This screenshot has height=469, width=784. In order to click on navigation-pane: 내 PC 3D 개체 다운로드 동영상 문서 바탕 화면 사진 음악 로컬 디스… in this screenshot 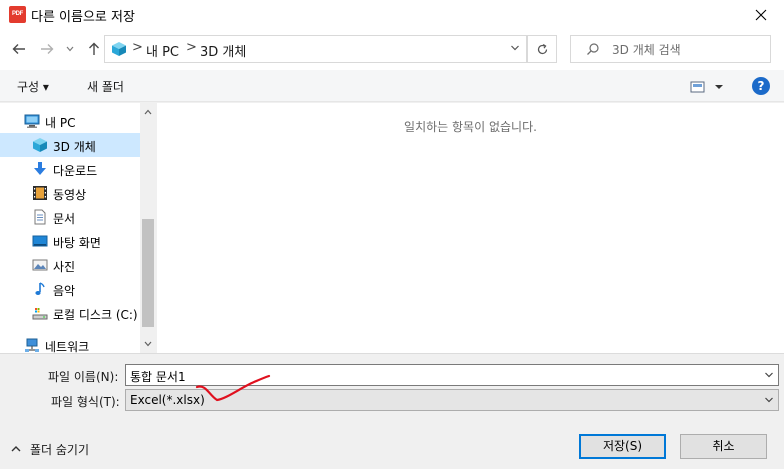, I will do `click(78, 228)`.